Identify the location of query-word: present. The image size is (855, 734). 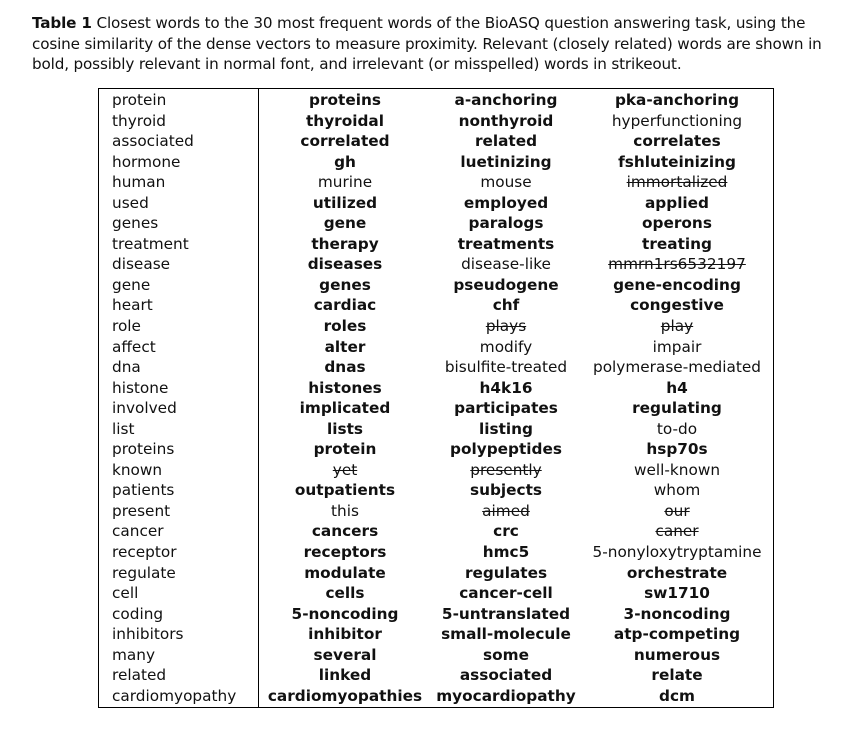
(178, 511).